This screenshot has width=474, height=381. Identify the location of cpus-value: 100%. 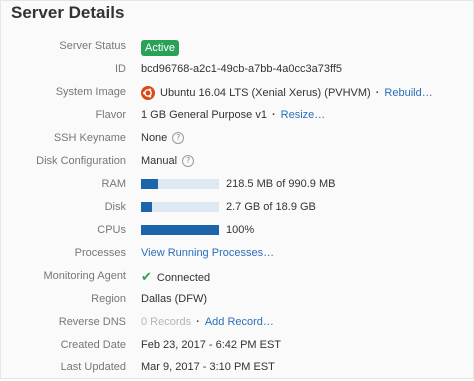
(240, 230).